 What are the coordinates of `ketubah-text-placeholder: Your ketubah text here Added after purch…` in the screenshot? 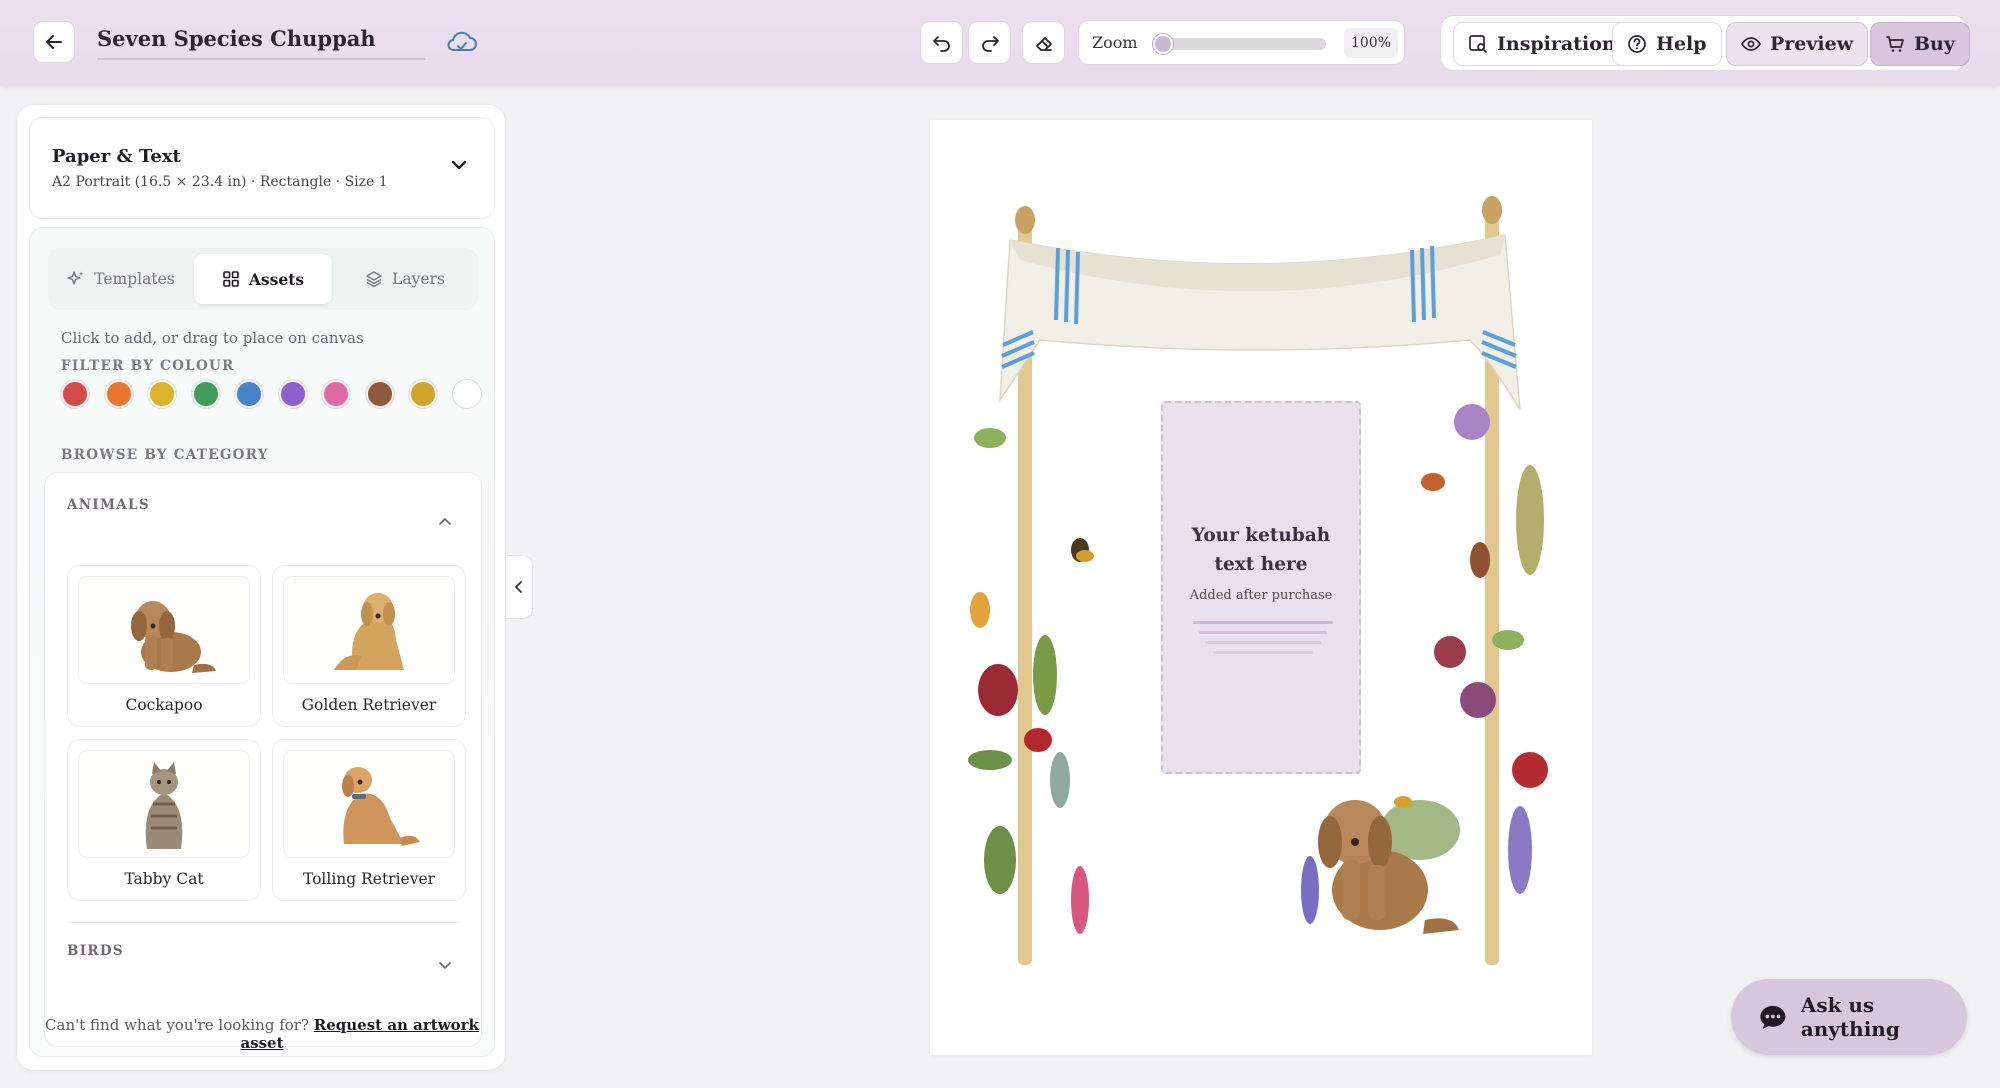 It's located at (1261, 587).